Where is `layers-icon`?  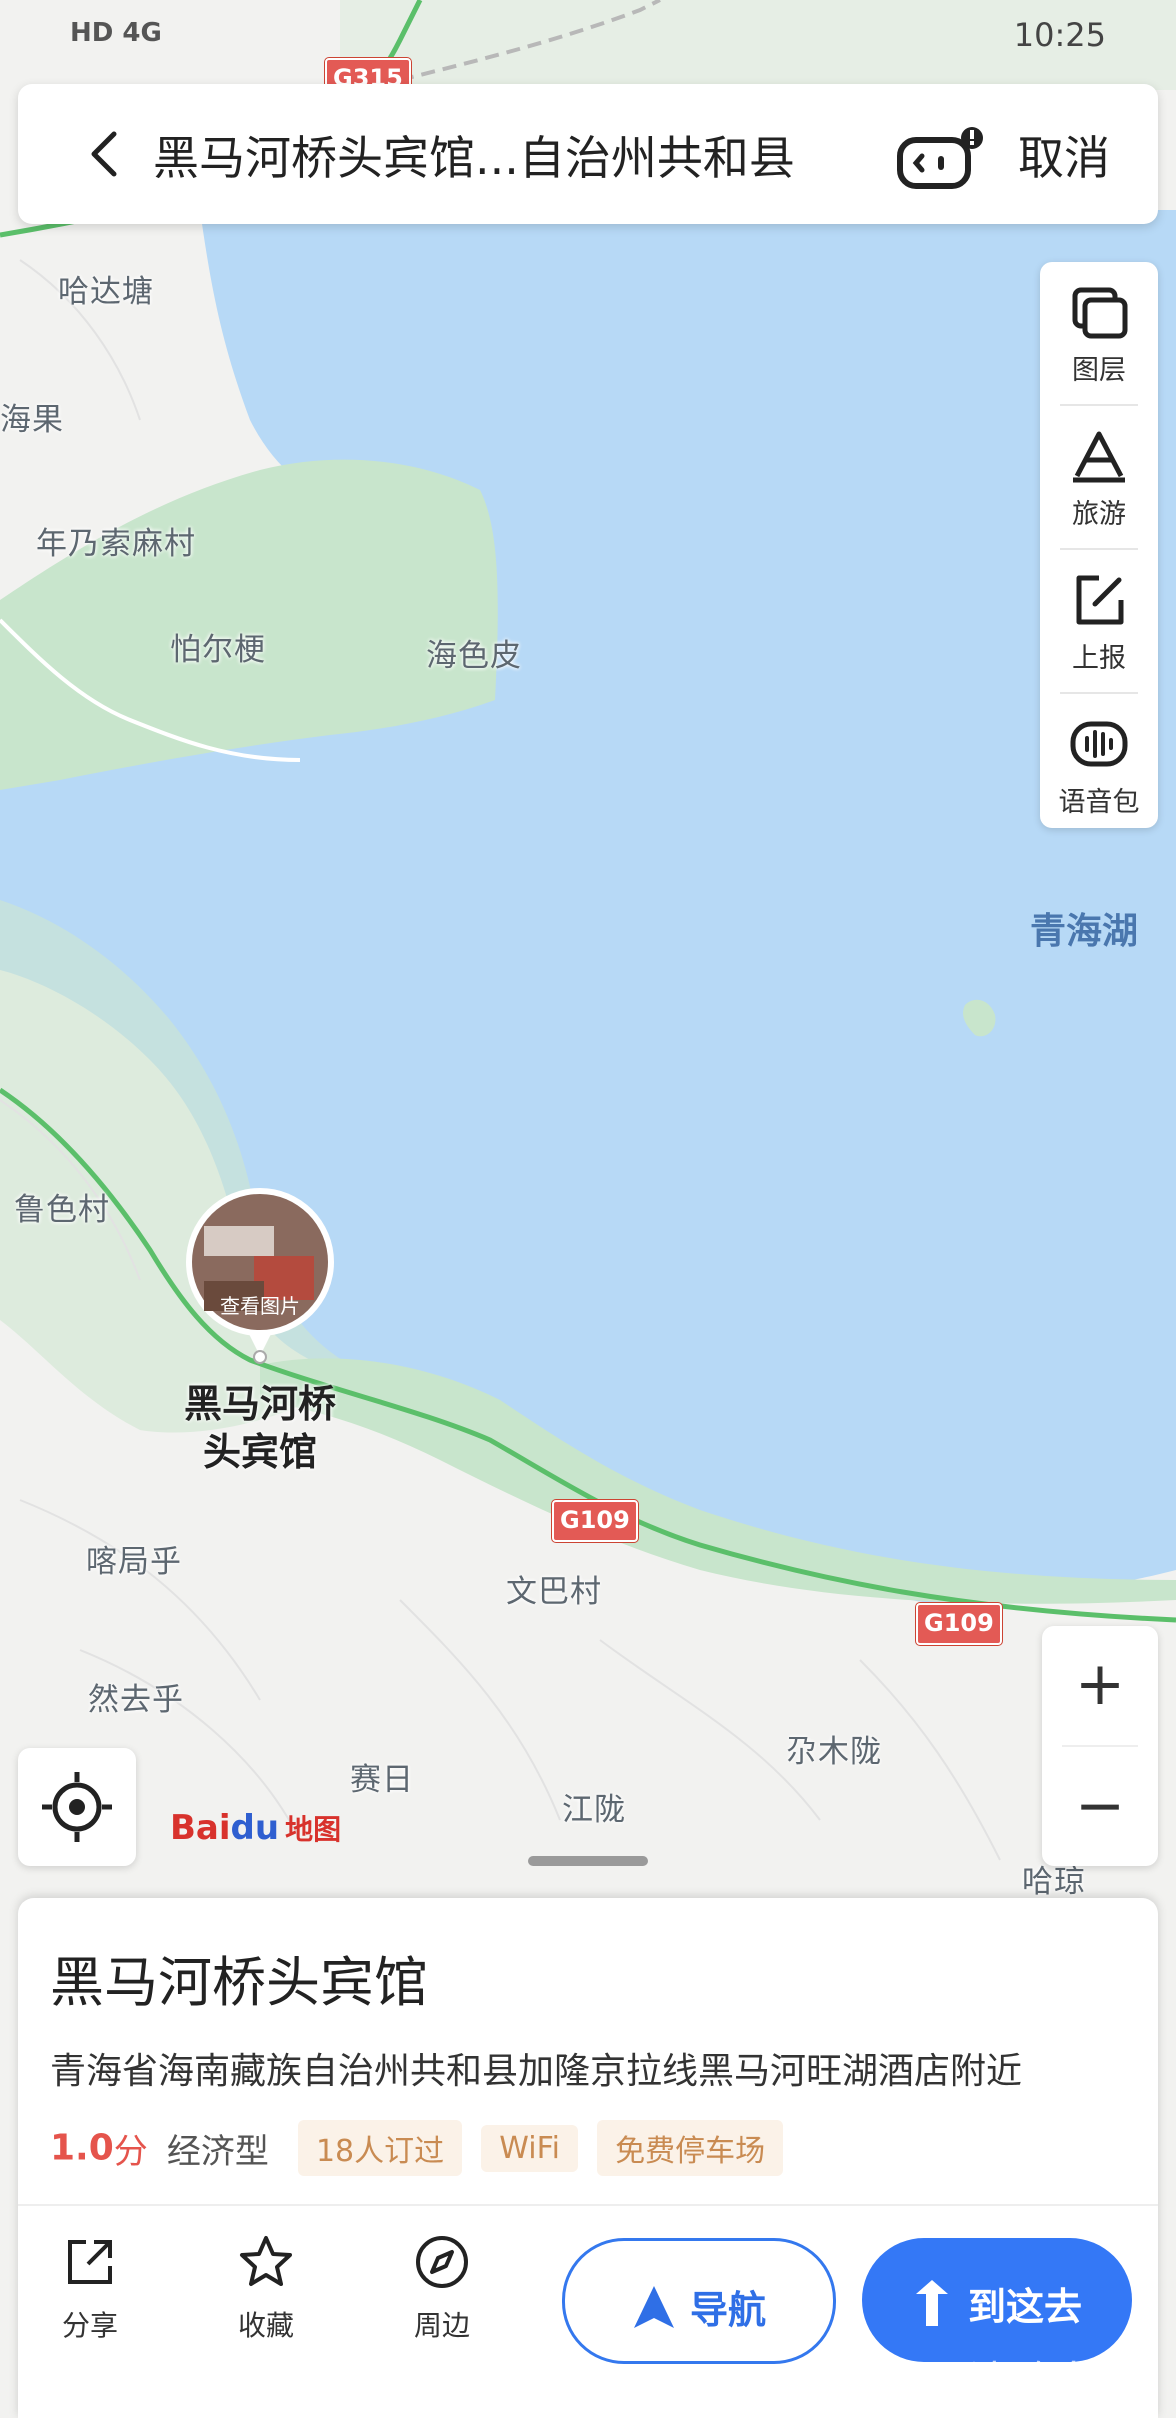
layers-icon is located at coordinates (1100, 313).